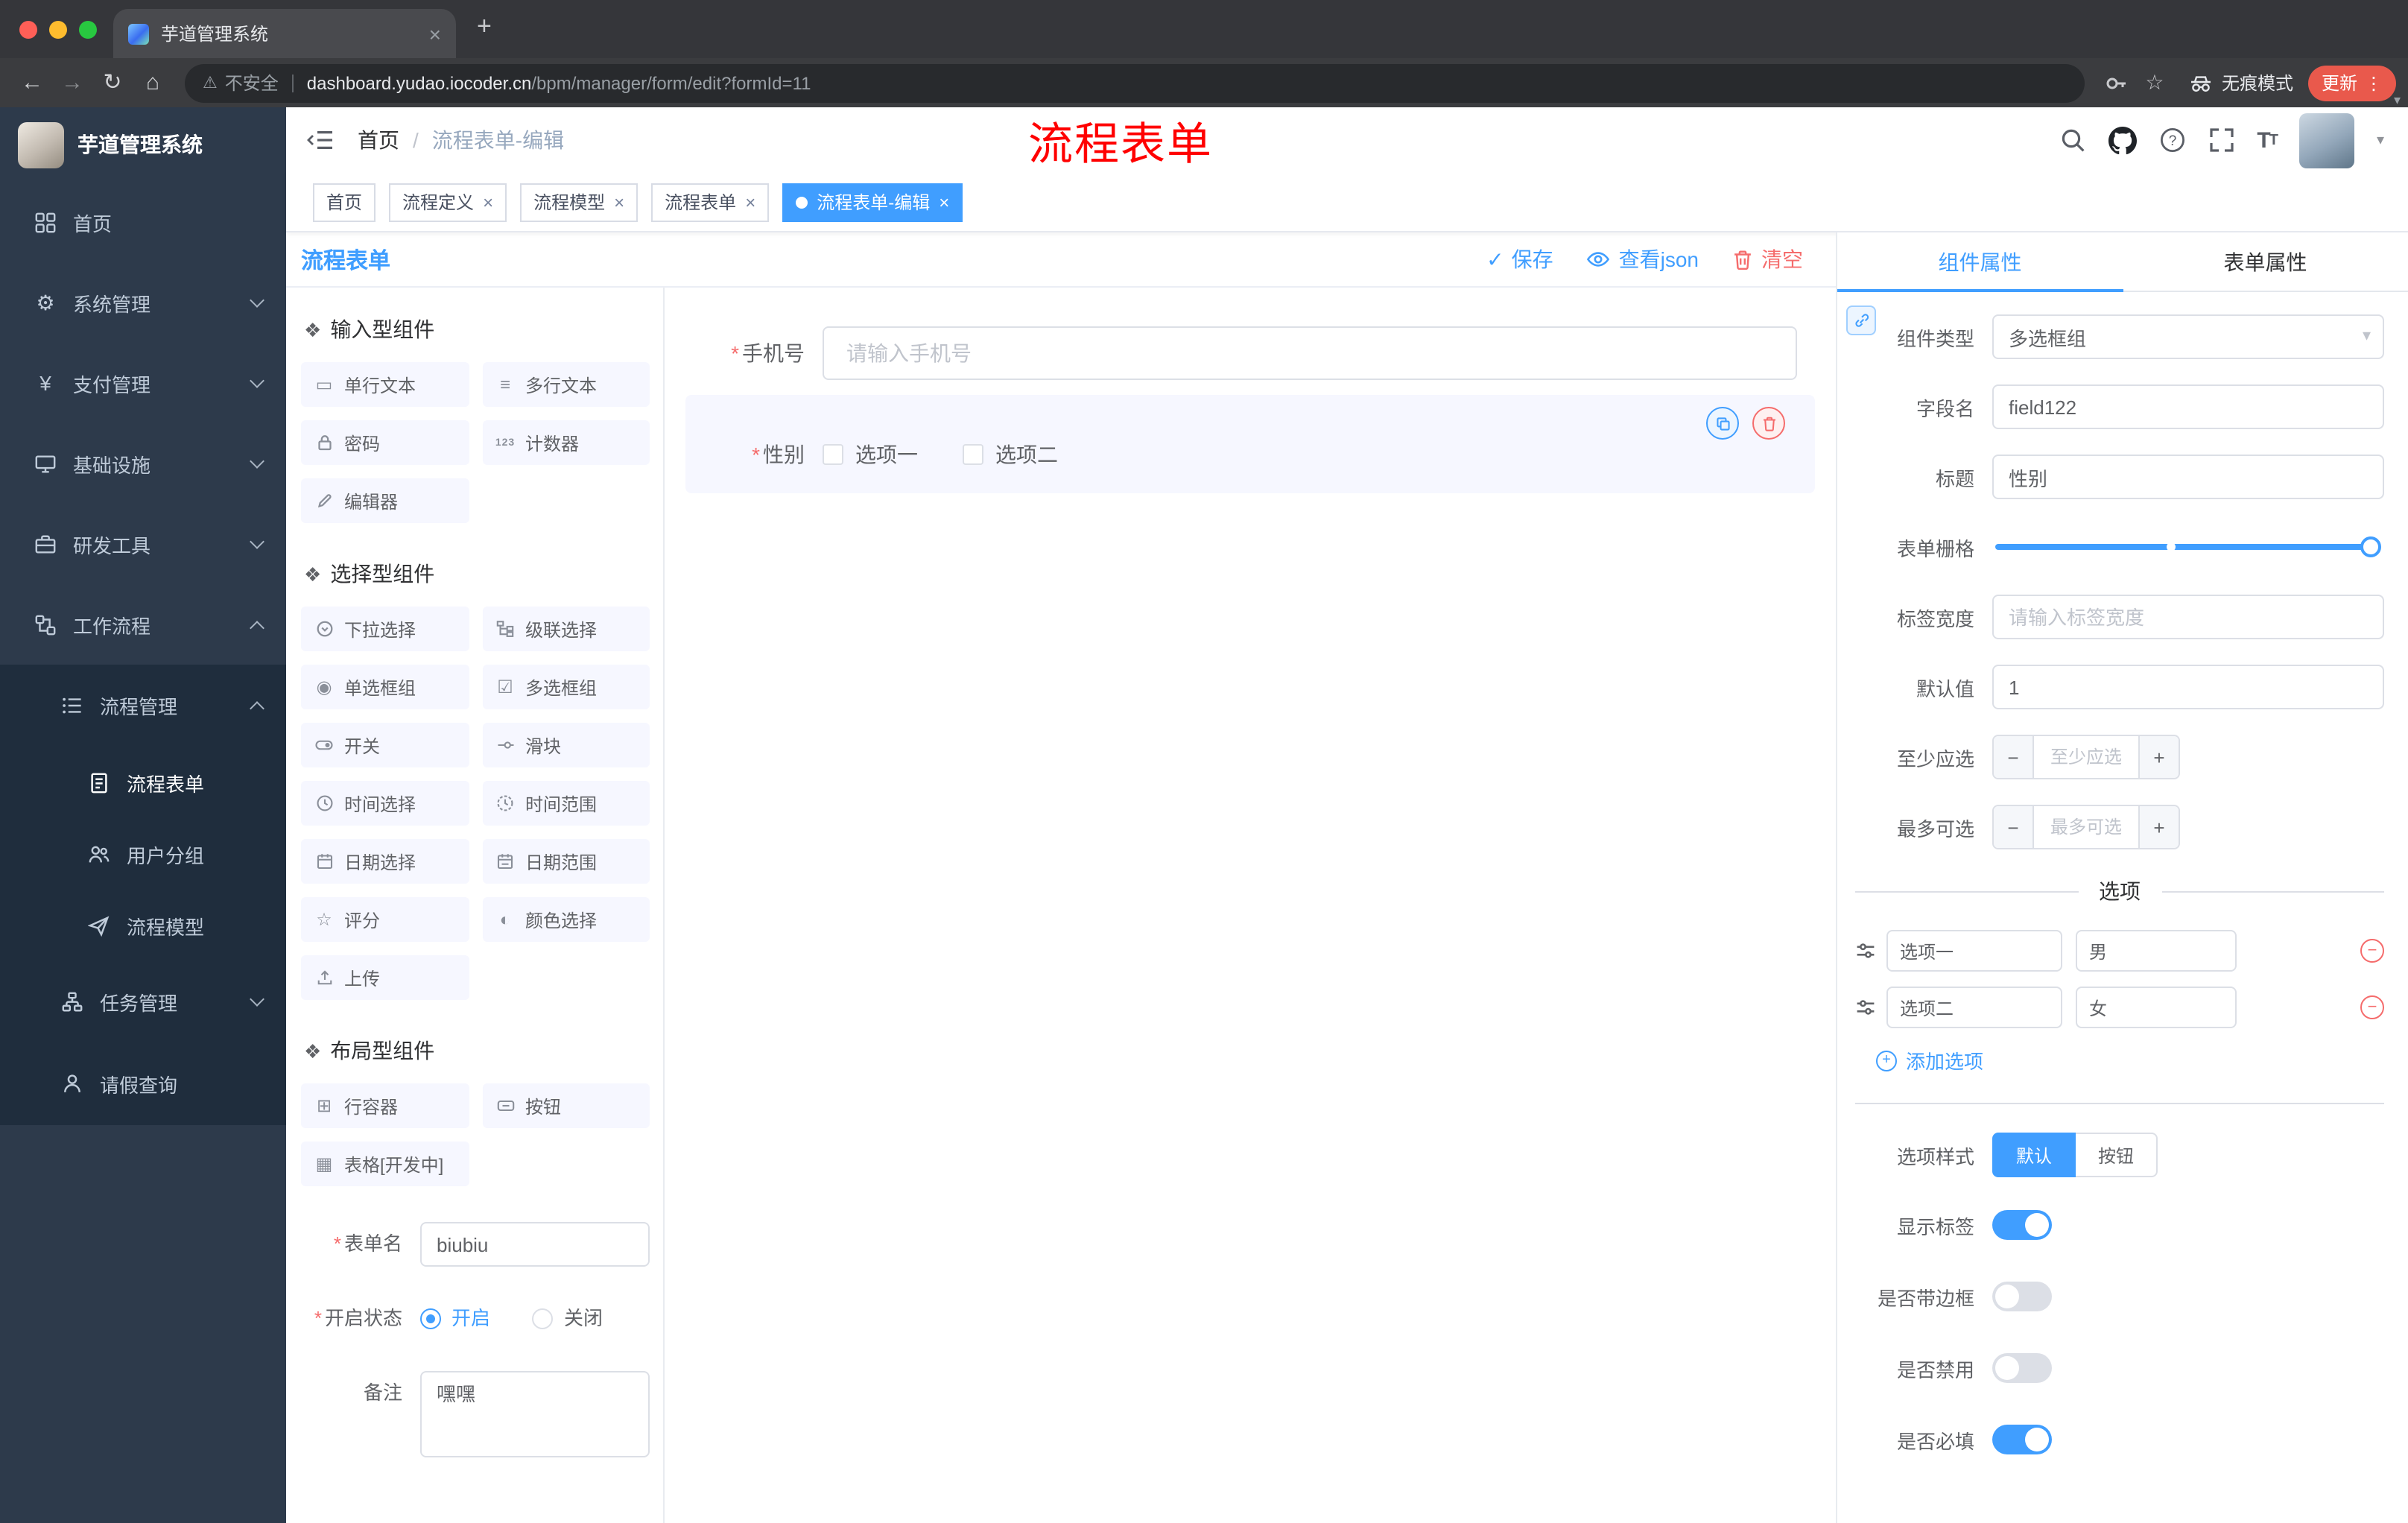 Image resolution: width=2408 pixels, height=1523 pixels. What do you see at coordinates (143, 222) in the screenshot?
I see `sidebar-item-home: 首页` at bounding box center [143, 222].